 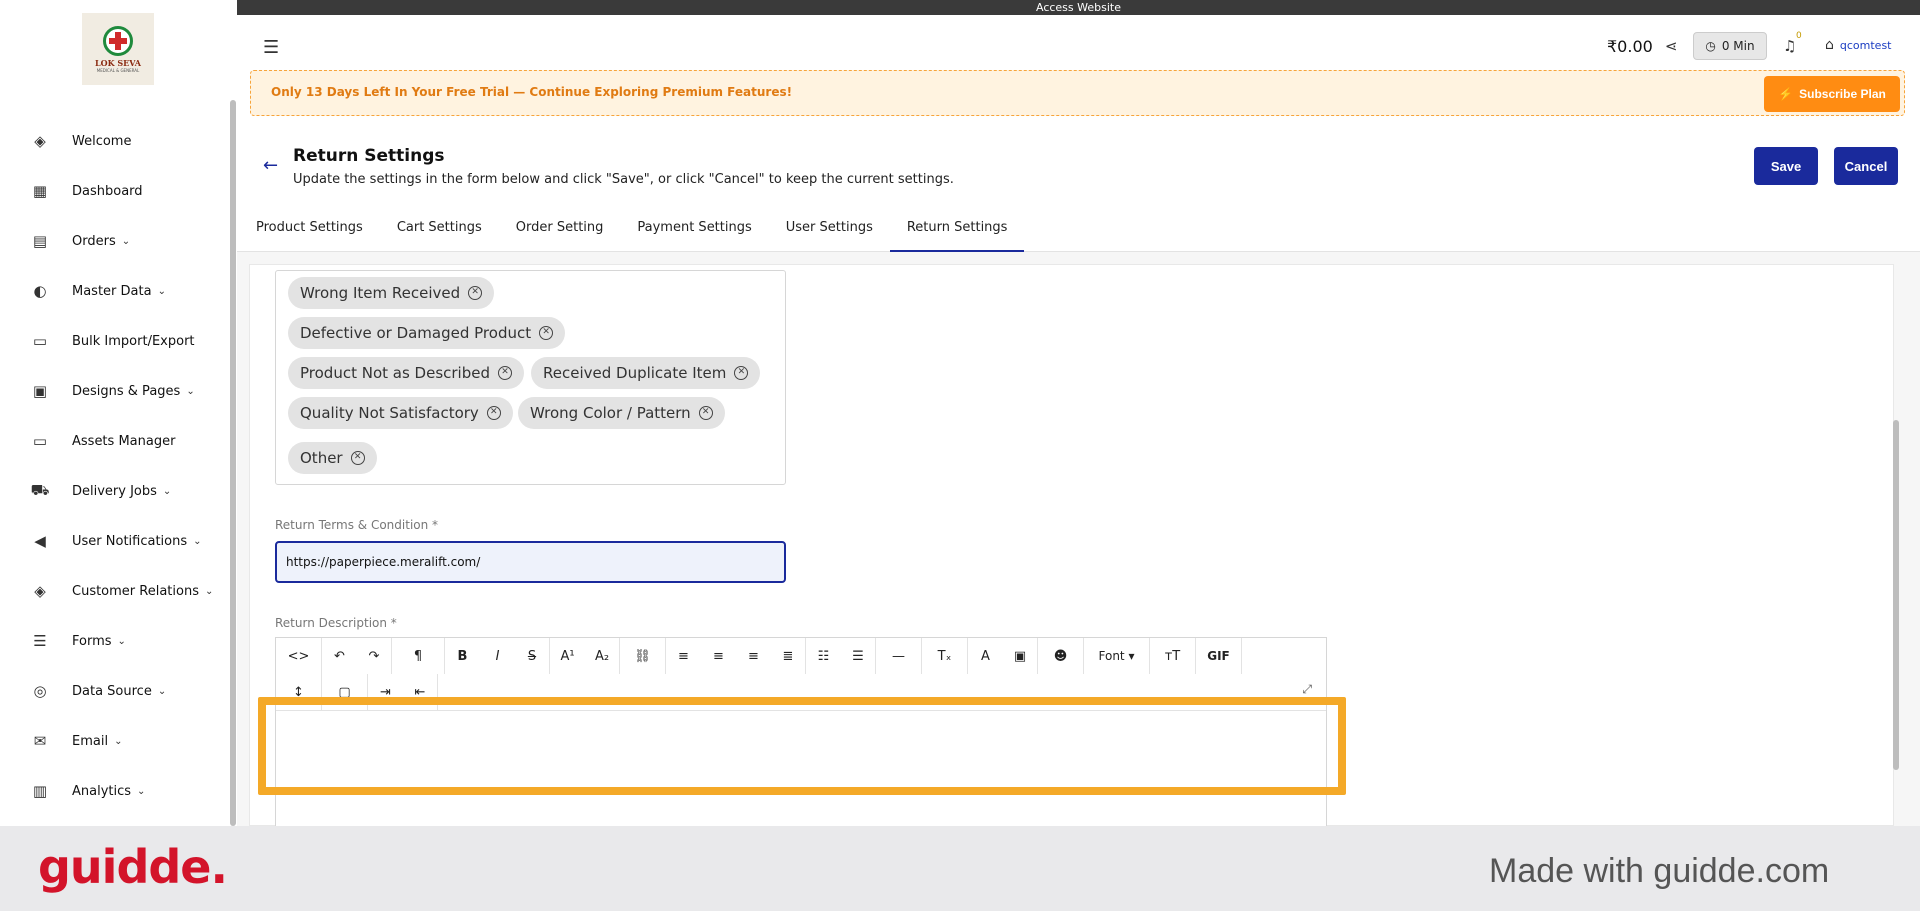 What do you see at coordinates (694, 231) in the screenshot?
I see `tab-payment-settings: Payment Settings` at bounding box center [694, 231].